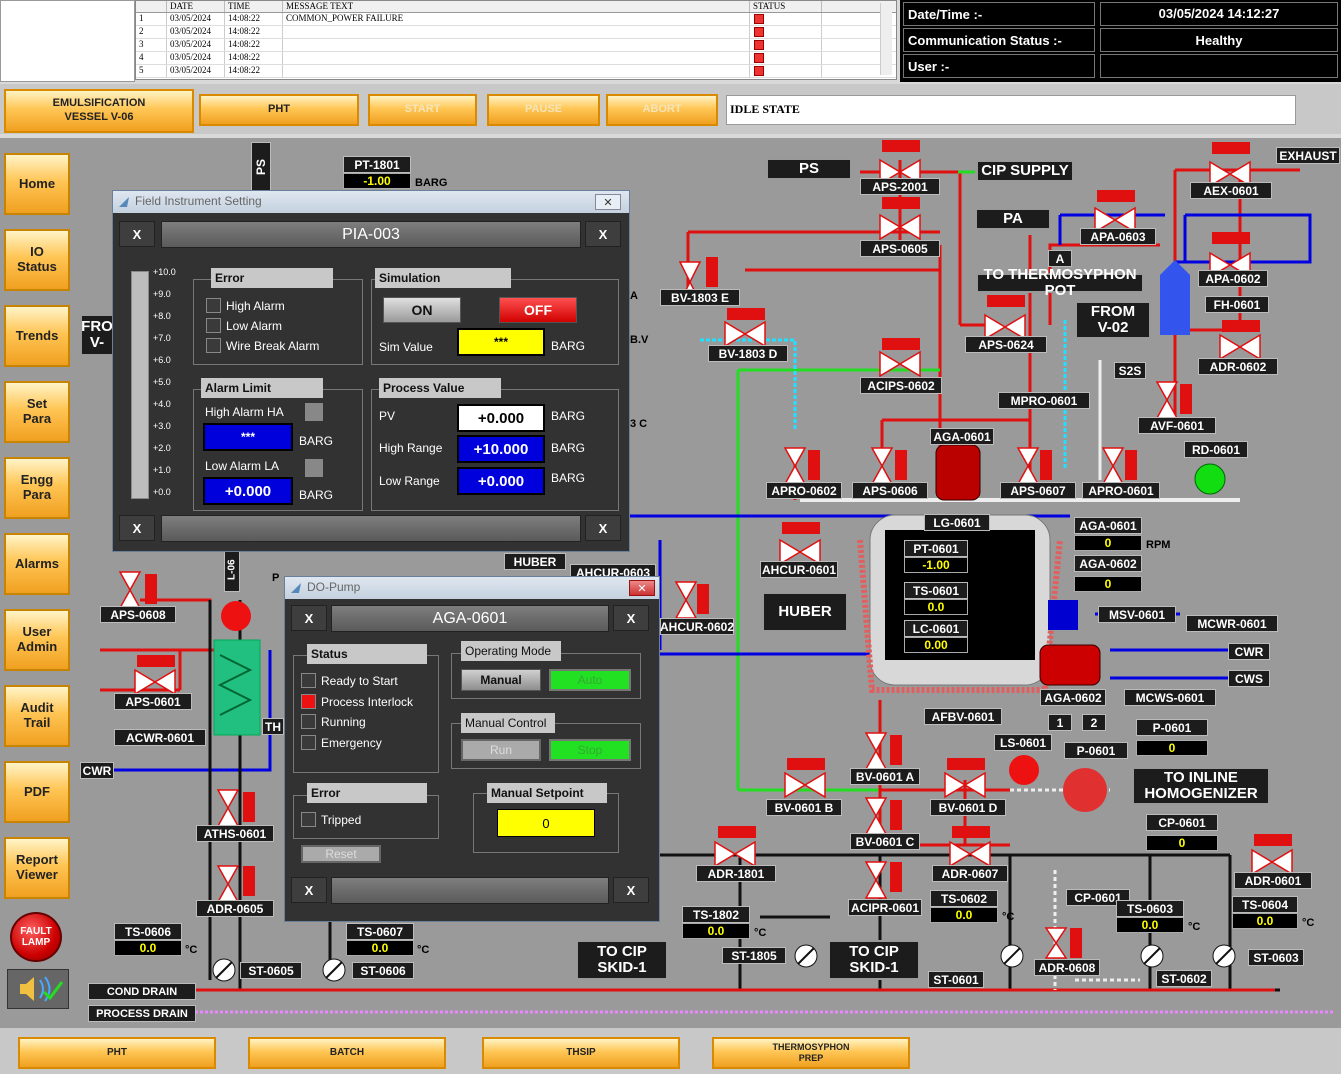 This screenshot has width=1341, height=1074. What do you see at coordinates (638, 424) in the screenshot?
I see `tag-c3: 3 C` at bounding box center [638, 424].